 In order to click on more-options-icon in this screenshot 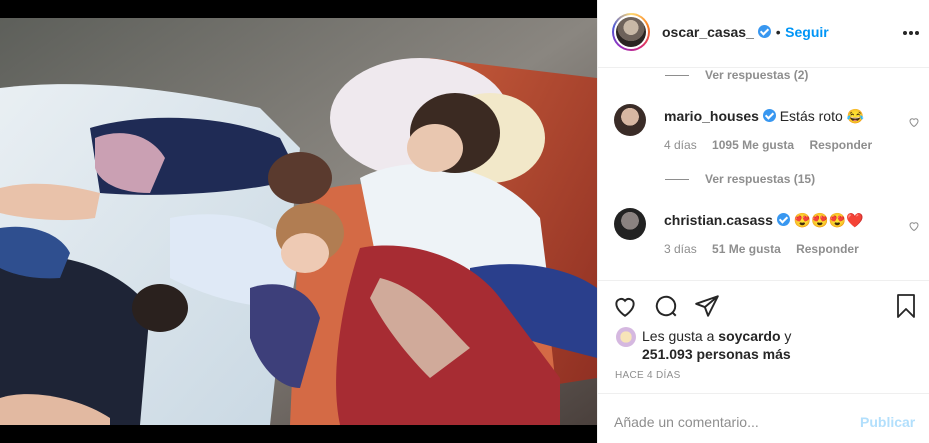, I will do `click(911, 33)`.